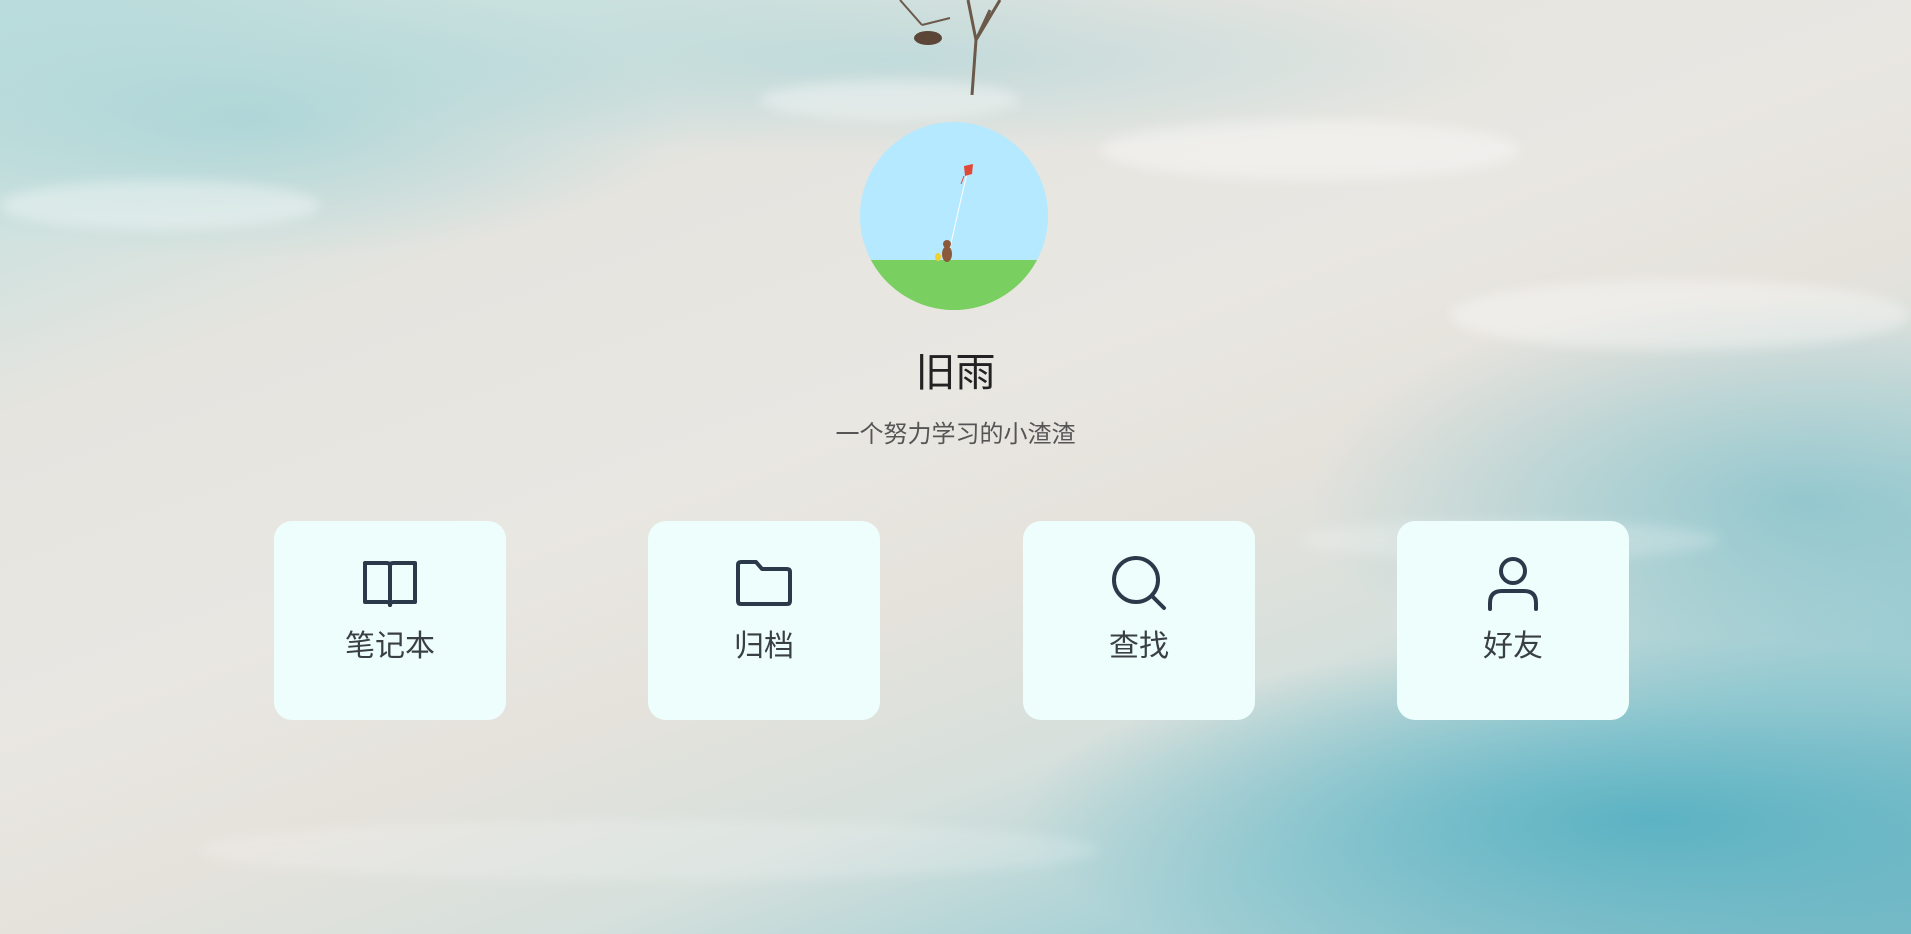 Image resolution: width=1911 pixels, height=934 pixels. I want to click on archive-card: 归档, so click(764, 620).